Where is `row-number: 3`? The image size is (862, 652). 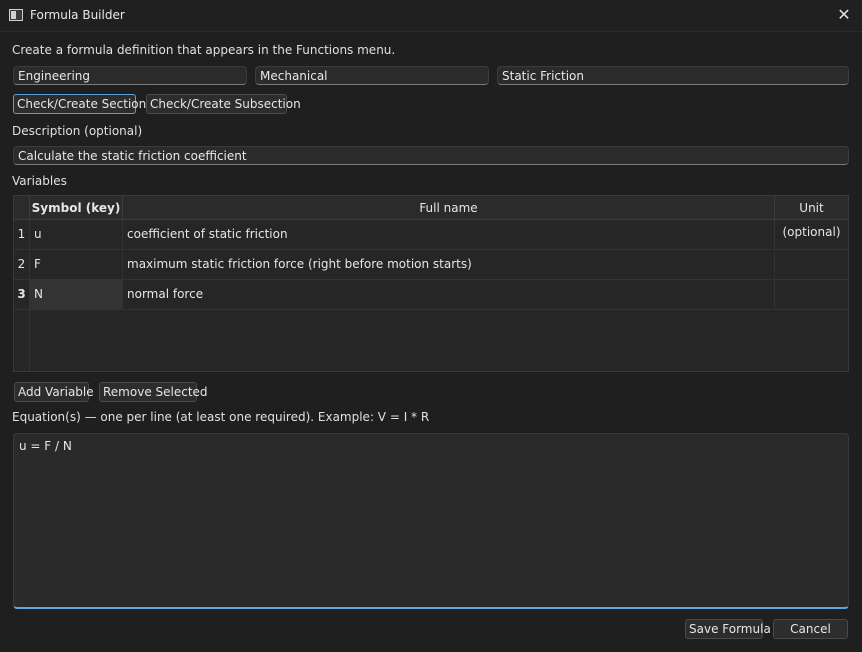 row-number: 3 is located at coordinates (21, 294).